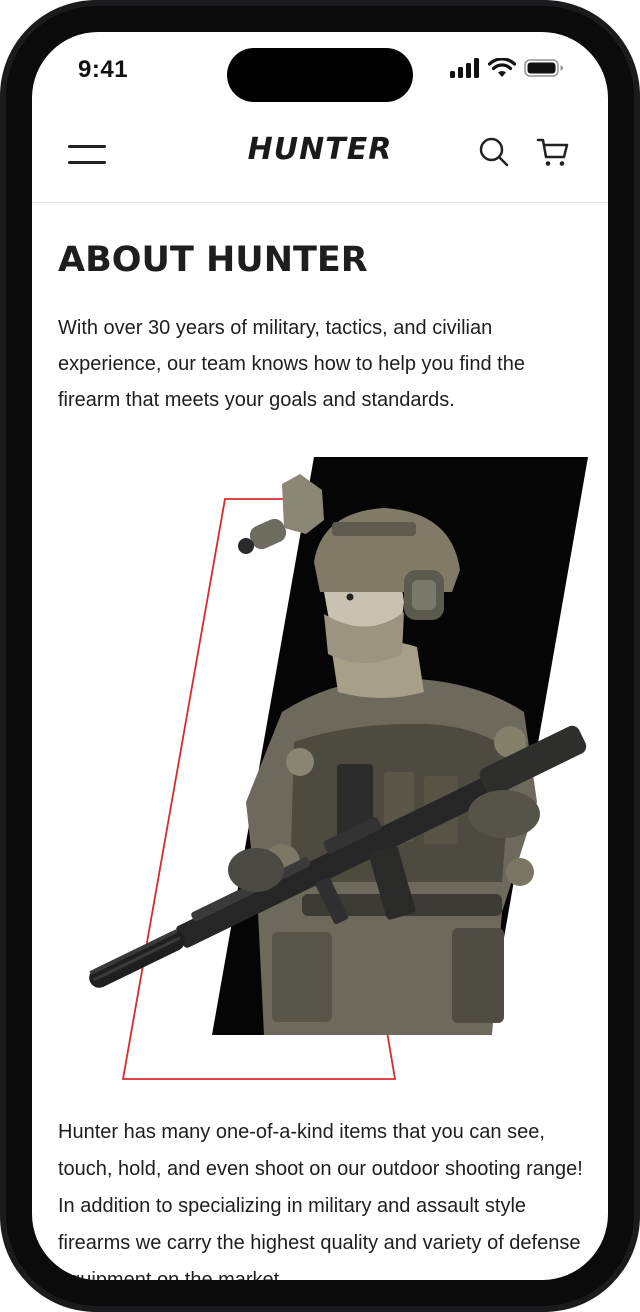 This screenshot has width=640, height=1312. I want to click on wifi-icon, so click(502, 67).